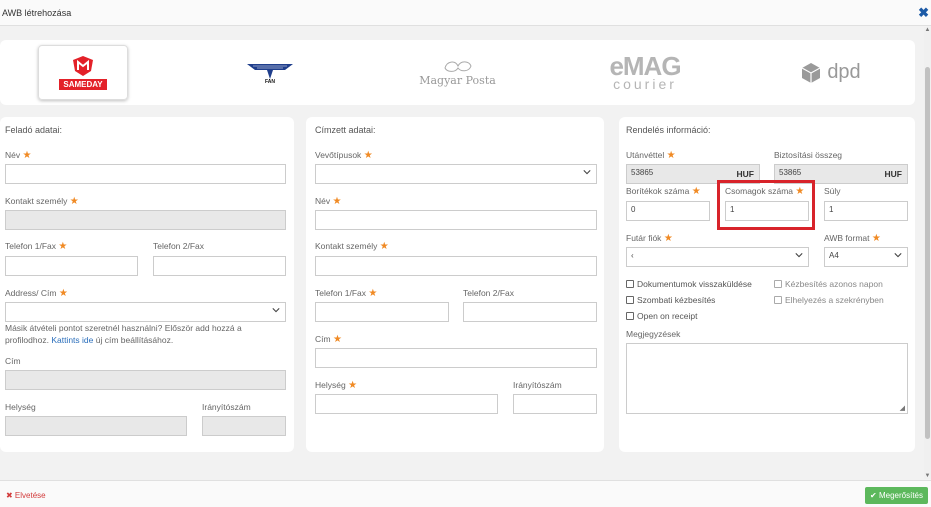 This screenshot has width=931, height=507. What do you see at coordinates (344, 155) in the screenshot?
I see `recipient-vehicle-label: Vevőtípusok ★` at bounding box center [344, 155].